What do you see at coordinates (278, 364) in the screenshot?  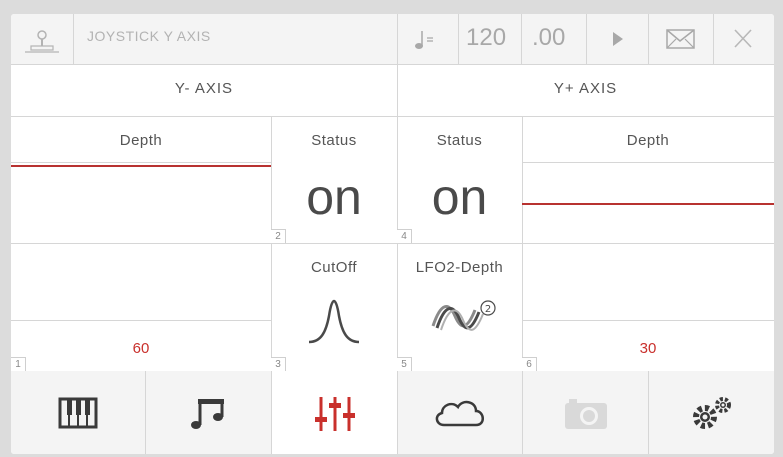 I see `cell-number: 3` at bounding box center [278, 364].